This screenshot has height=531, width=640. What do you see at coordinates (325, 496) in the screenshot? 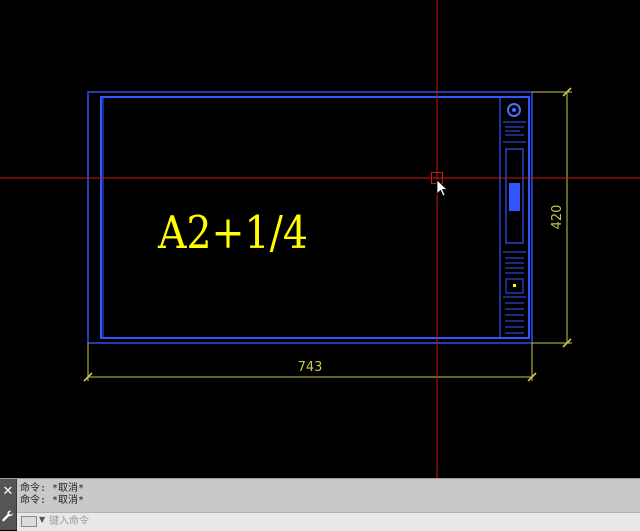
I see `command-history: 命令: *取消* 命令: *取消*` at bounding box center [325, 496].